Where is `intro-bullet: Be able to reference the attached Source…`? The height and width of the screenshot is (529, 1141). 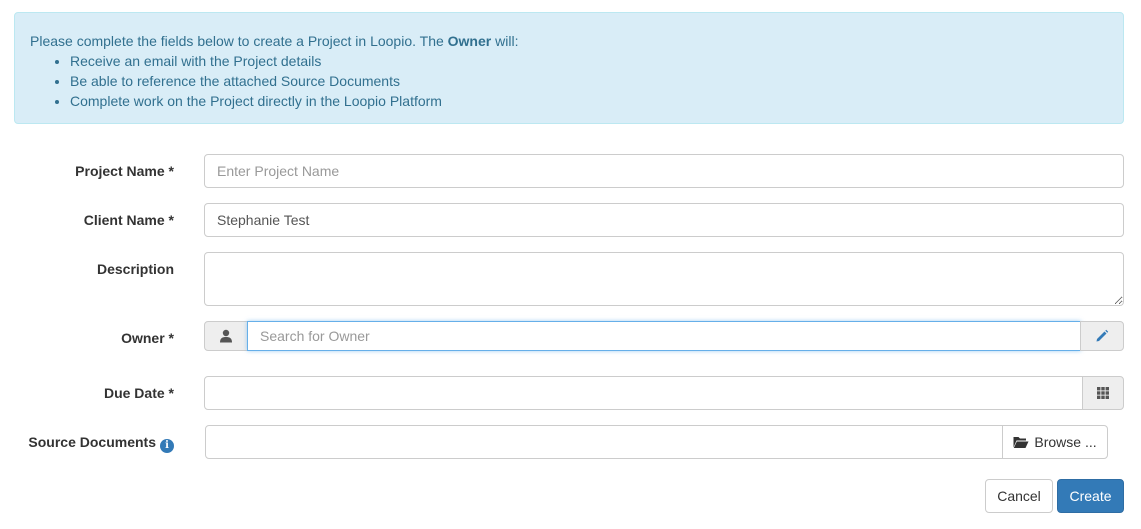 intro-bullet: Be able to reference the attached Source… is located at coordinates (589, 81).